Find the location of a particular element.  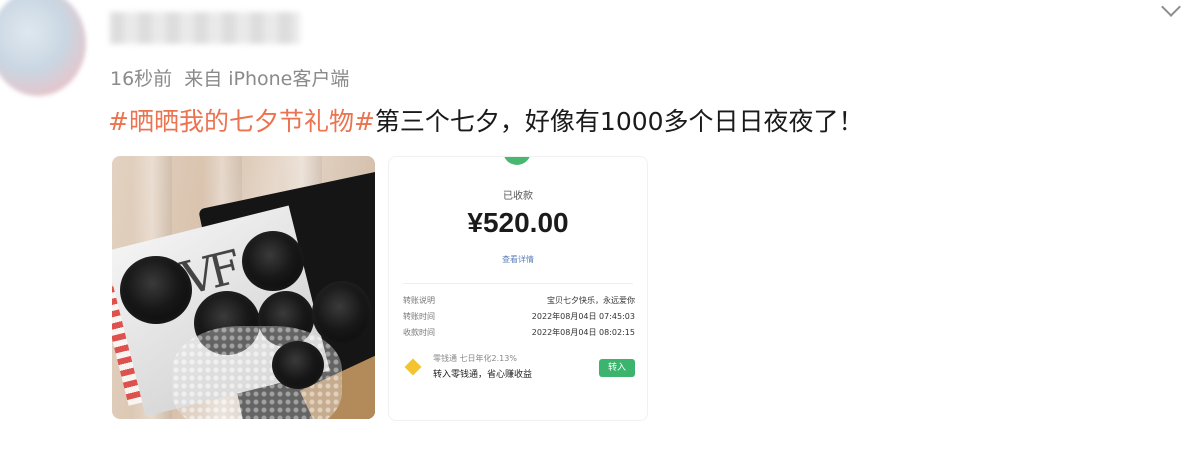

receipt-row-key: 转账说明 is located at coordinates (419, 300).